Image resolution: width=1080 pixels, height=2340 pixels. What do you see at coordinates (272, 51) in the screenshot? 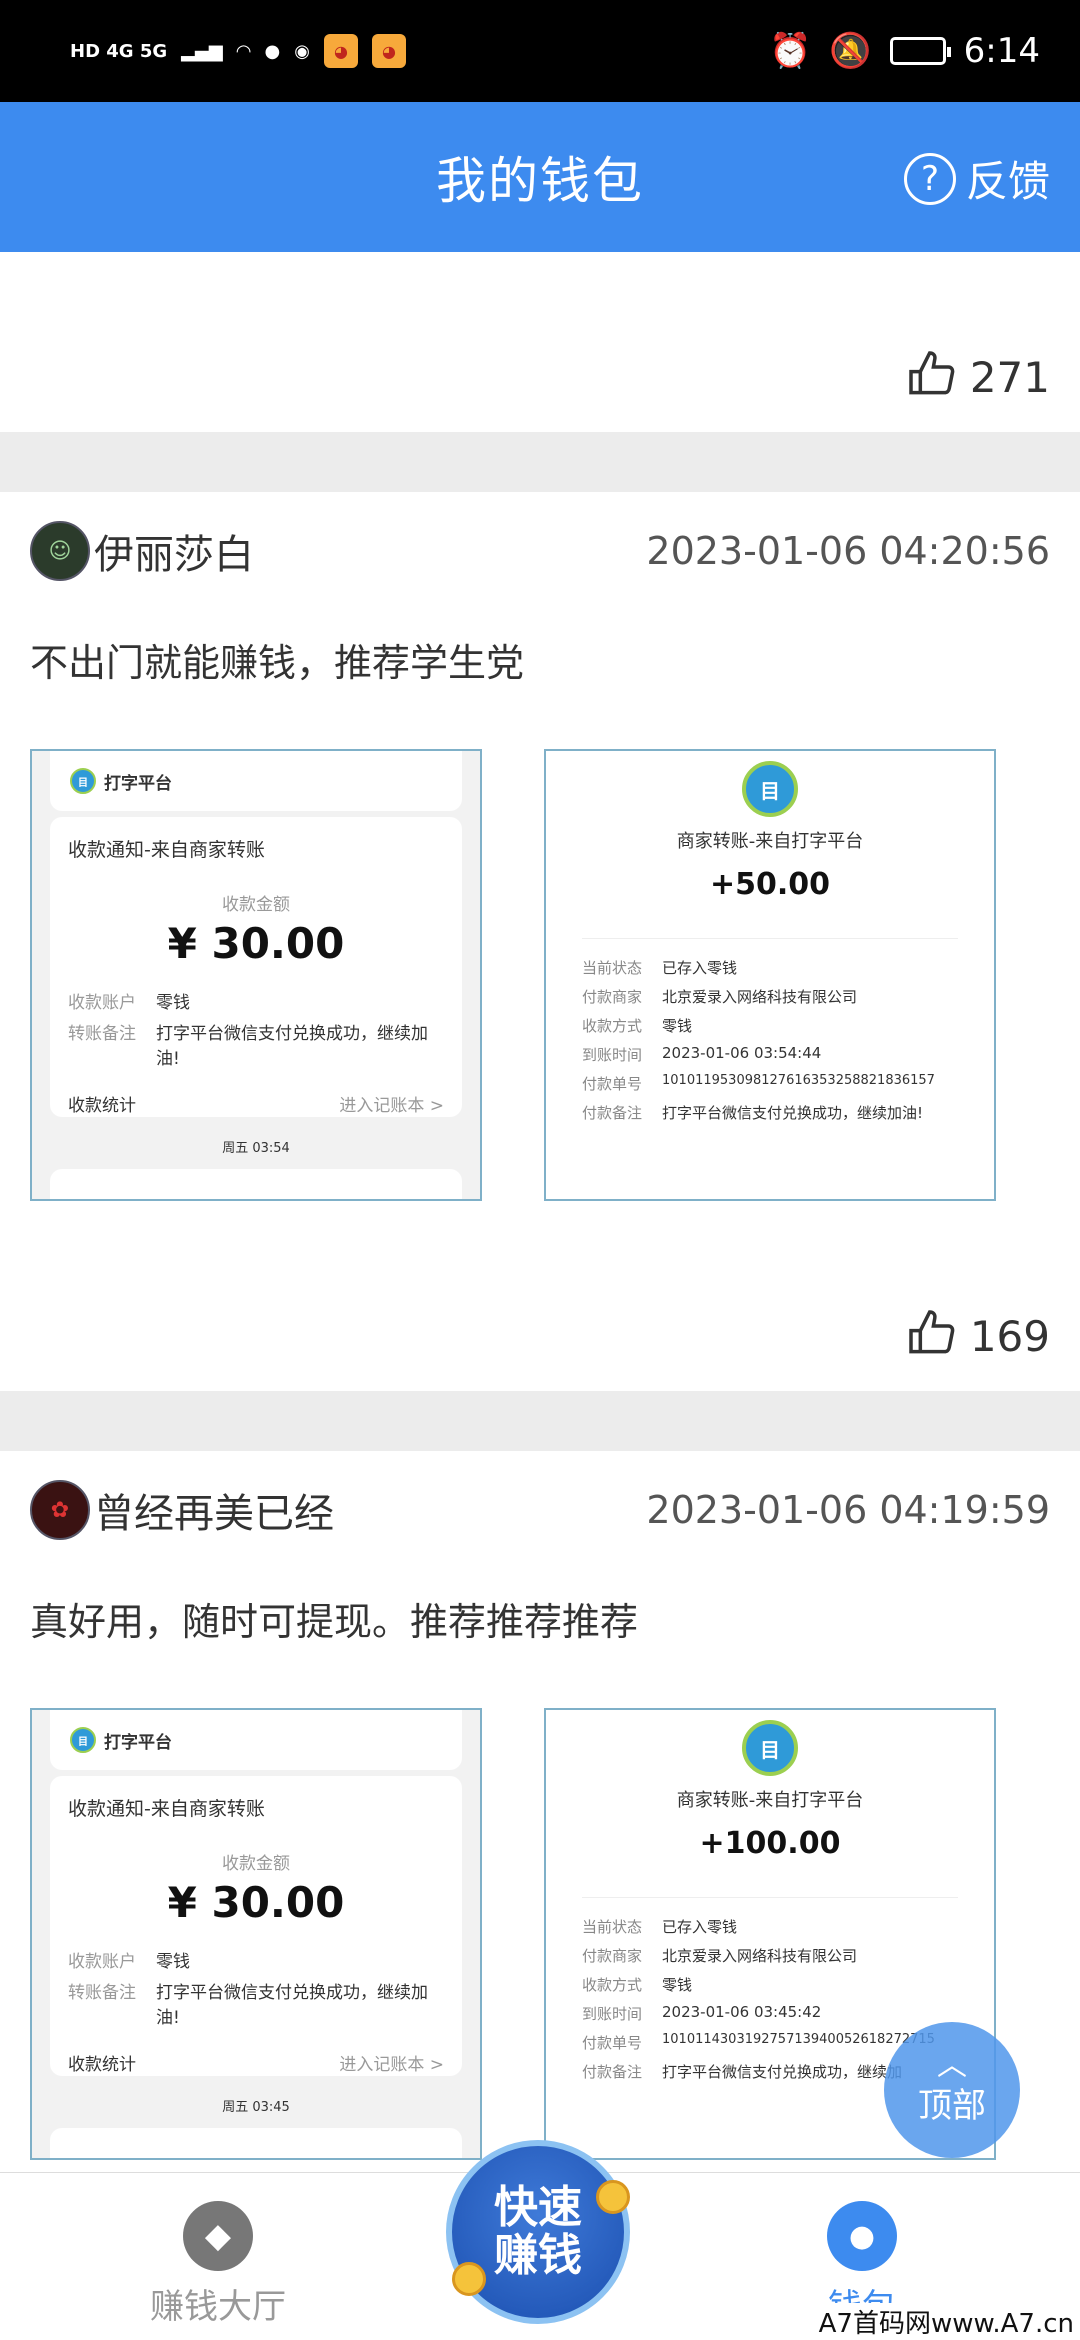
I see `qq-icon: ●` at bounding box center [272, 51].